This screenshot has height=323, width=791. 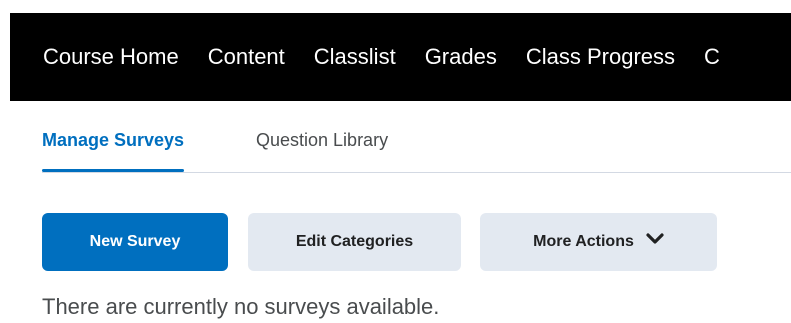 I want to click on more-actions-button: More Actions, so click(x=598, y=242).